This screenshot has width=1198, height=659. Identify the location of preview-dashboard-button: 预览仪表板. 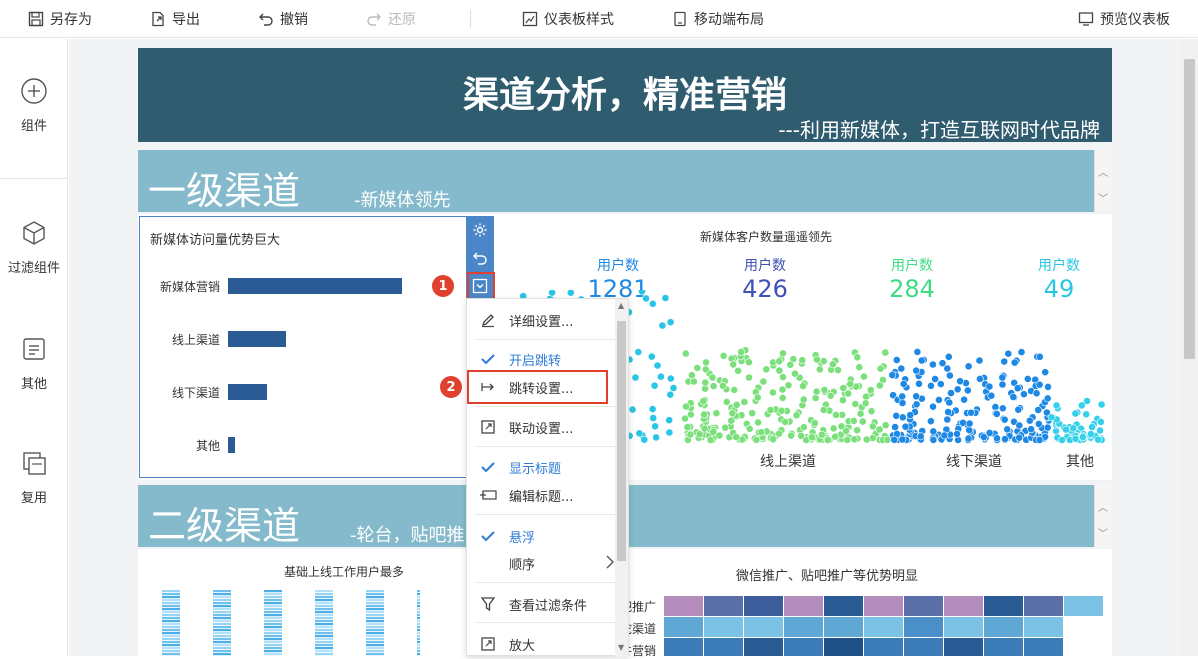
(1124, 19).